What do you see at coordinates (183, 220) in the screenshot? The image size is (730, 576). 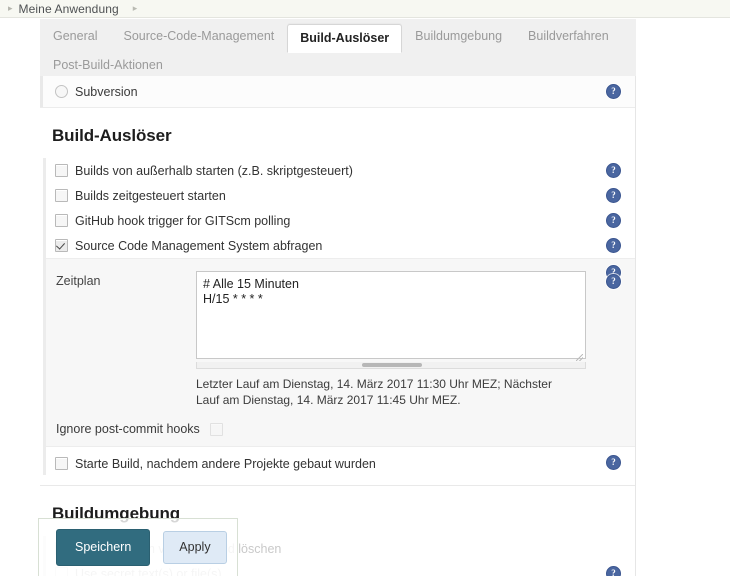 I see `trigger-github-hook-label: GitHub hook trigger for GITScm polling` at bounding box center [183, 220].